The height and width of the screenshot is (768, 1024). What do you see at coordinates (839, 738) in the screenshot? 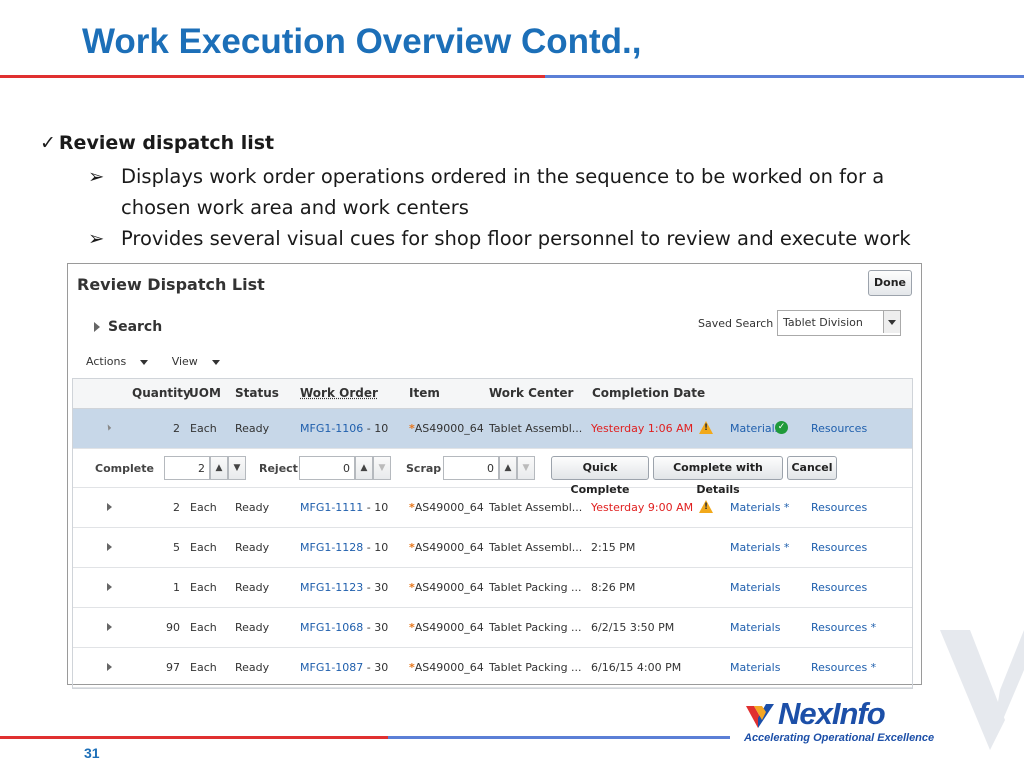
I see `logo-tagline: Accelerating Operational Excellence` at bounding box center [839, 738].